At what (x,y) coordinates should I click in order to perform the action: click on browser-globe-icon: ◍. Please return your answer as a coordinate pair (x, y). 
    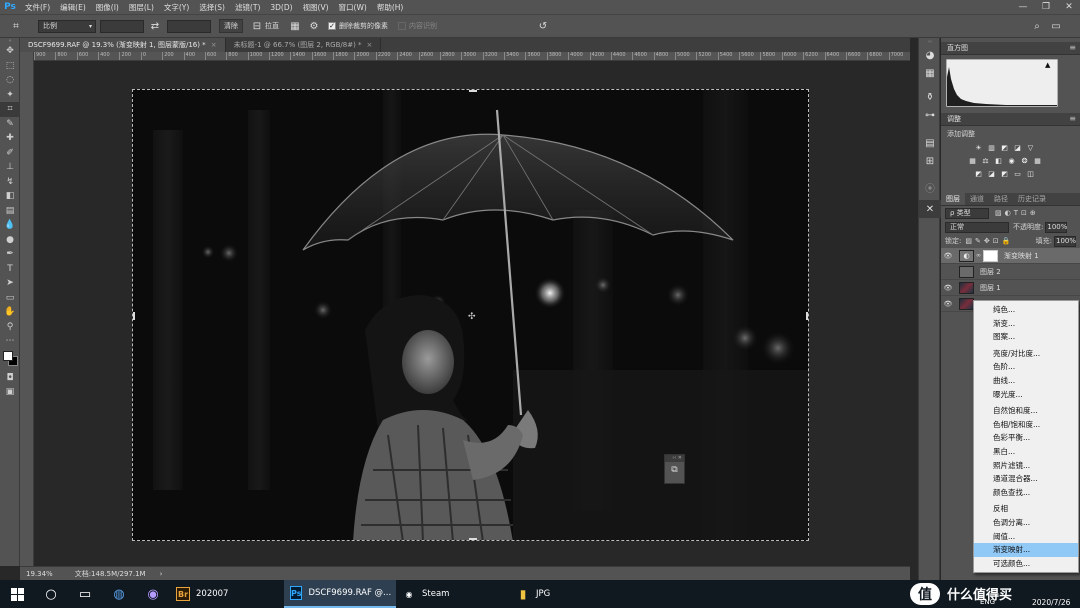
    Looking at the image, I should click on (119, 594).